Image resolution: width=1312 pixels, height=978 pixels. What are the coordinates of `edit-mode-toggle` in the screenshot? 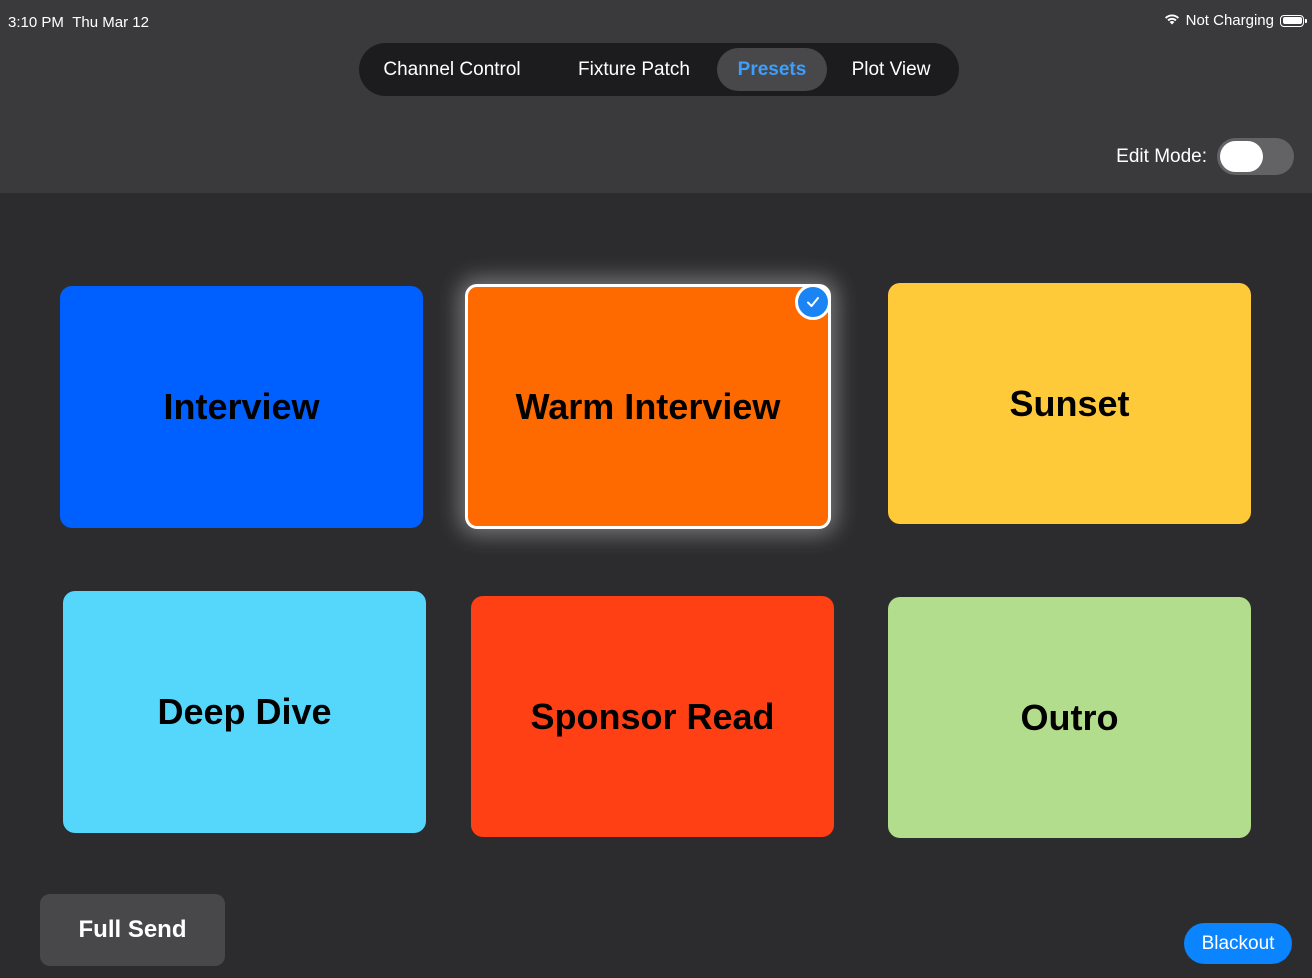 It's located at (1255, 156).